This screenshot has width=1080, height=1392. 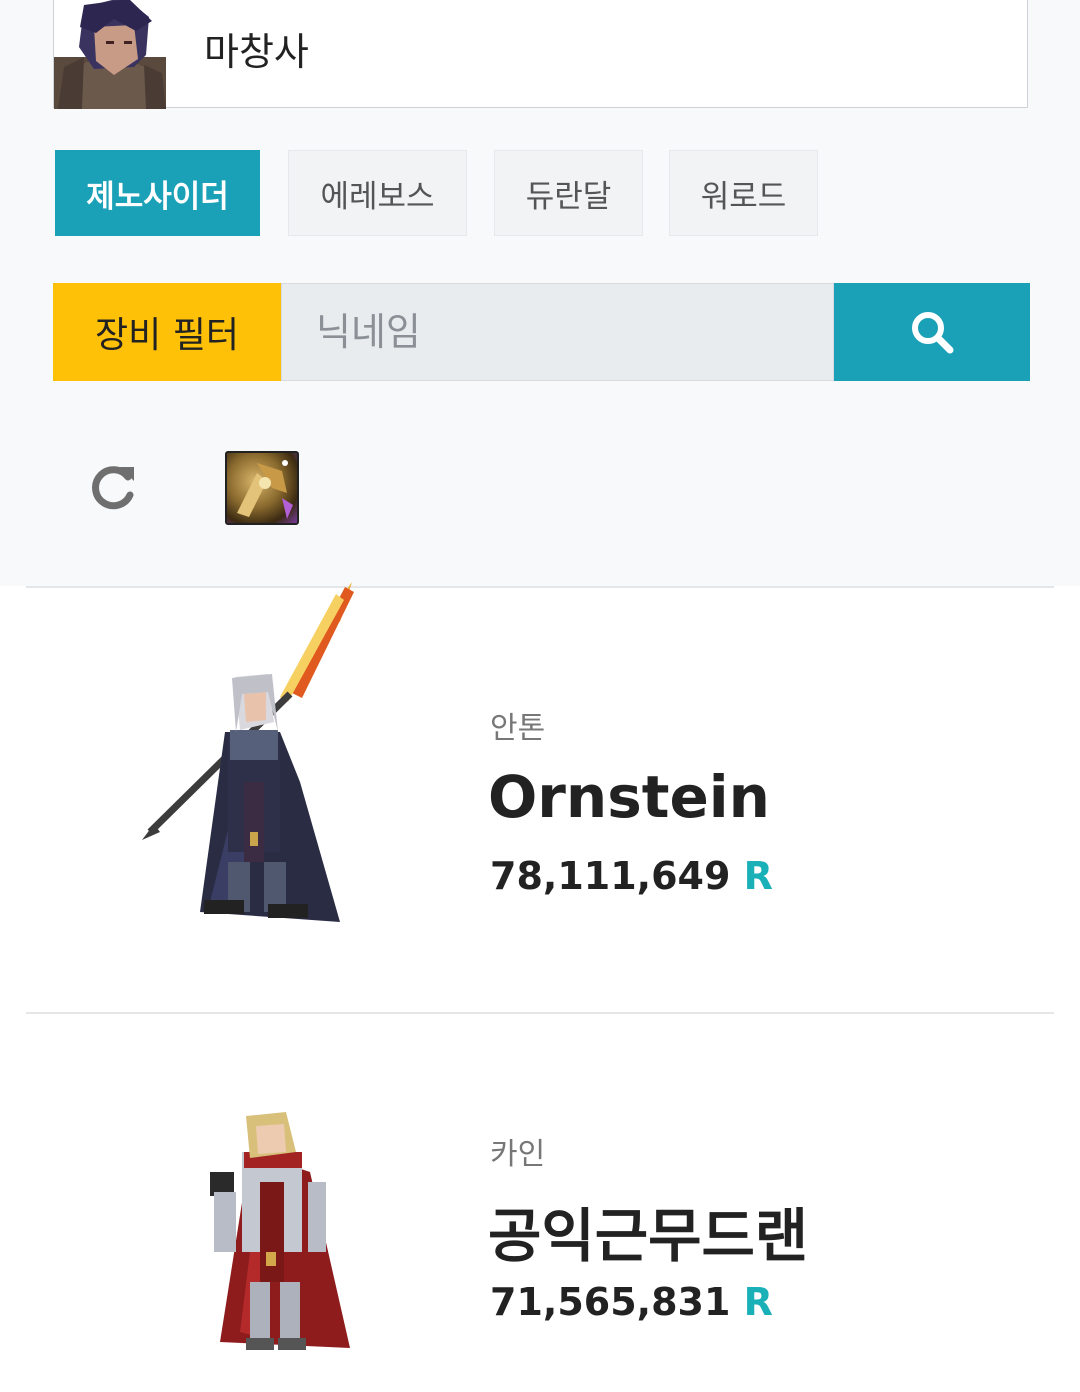 I want to click on player-score: 71,565,831 R, so click(x=631, y=1302).